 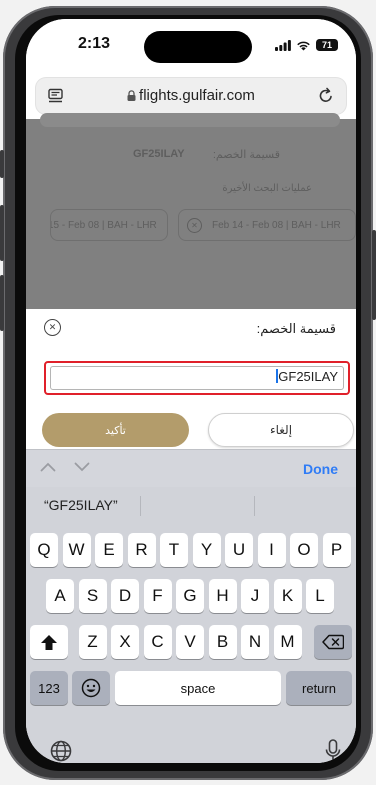 What do you see at coordinates (109, 550) in the screenshot?
I see `key-e: E` at bounding box center [109, 550].